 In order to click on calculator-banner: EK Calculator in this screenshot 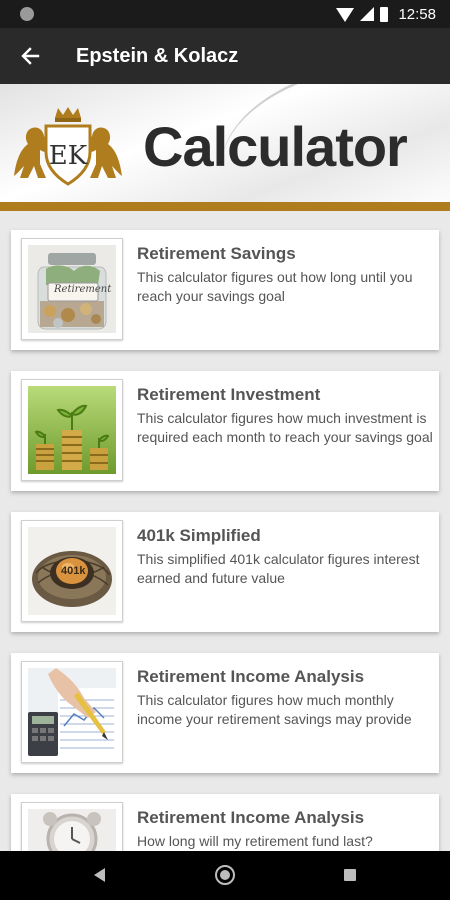, I will do `click(225, 147)`.